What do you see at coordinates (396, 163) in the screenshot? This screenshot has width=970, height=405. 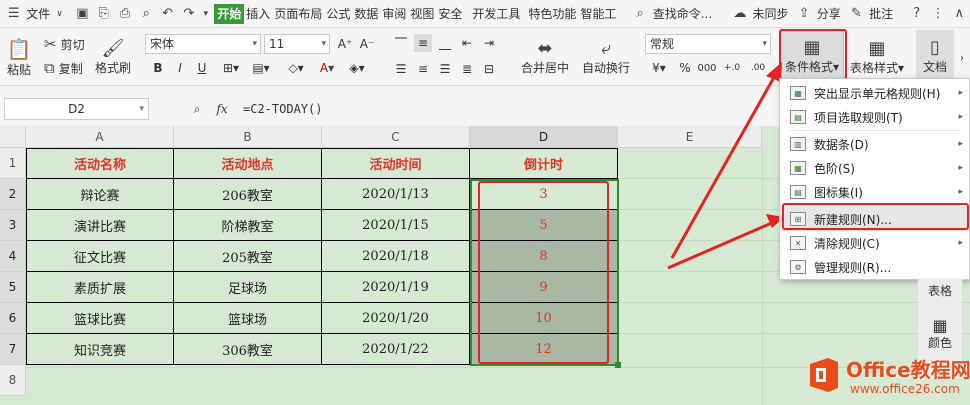 I see `header-cell-time: 活动时间` at bounding box center [396, 163].